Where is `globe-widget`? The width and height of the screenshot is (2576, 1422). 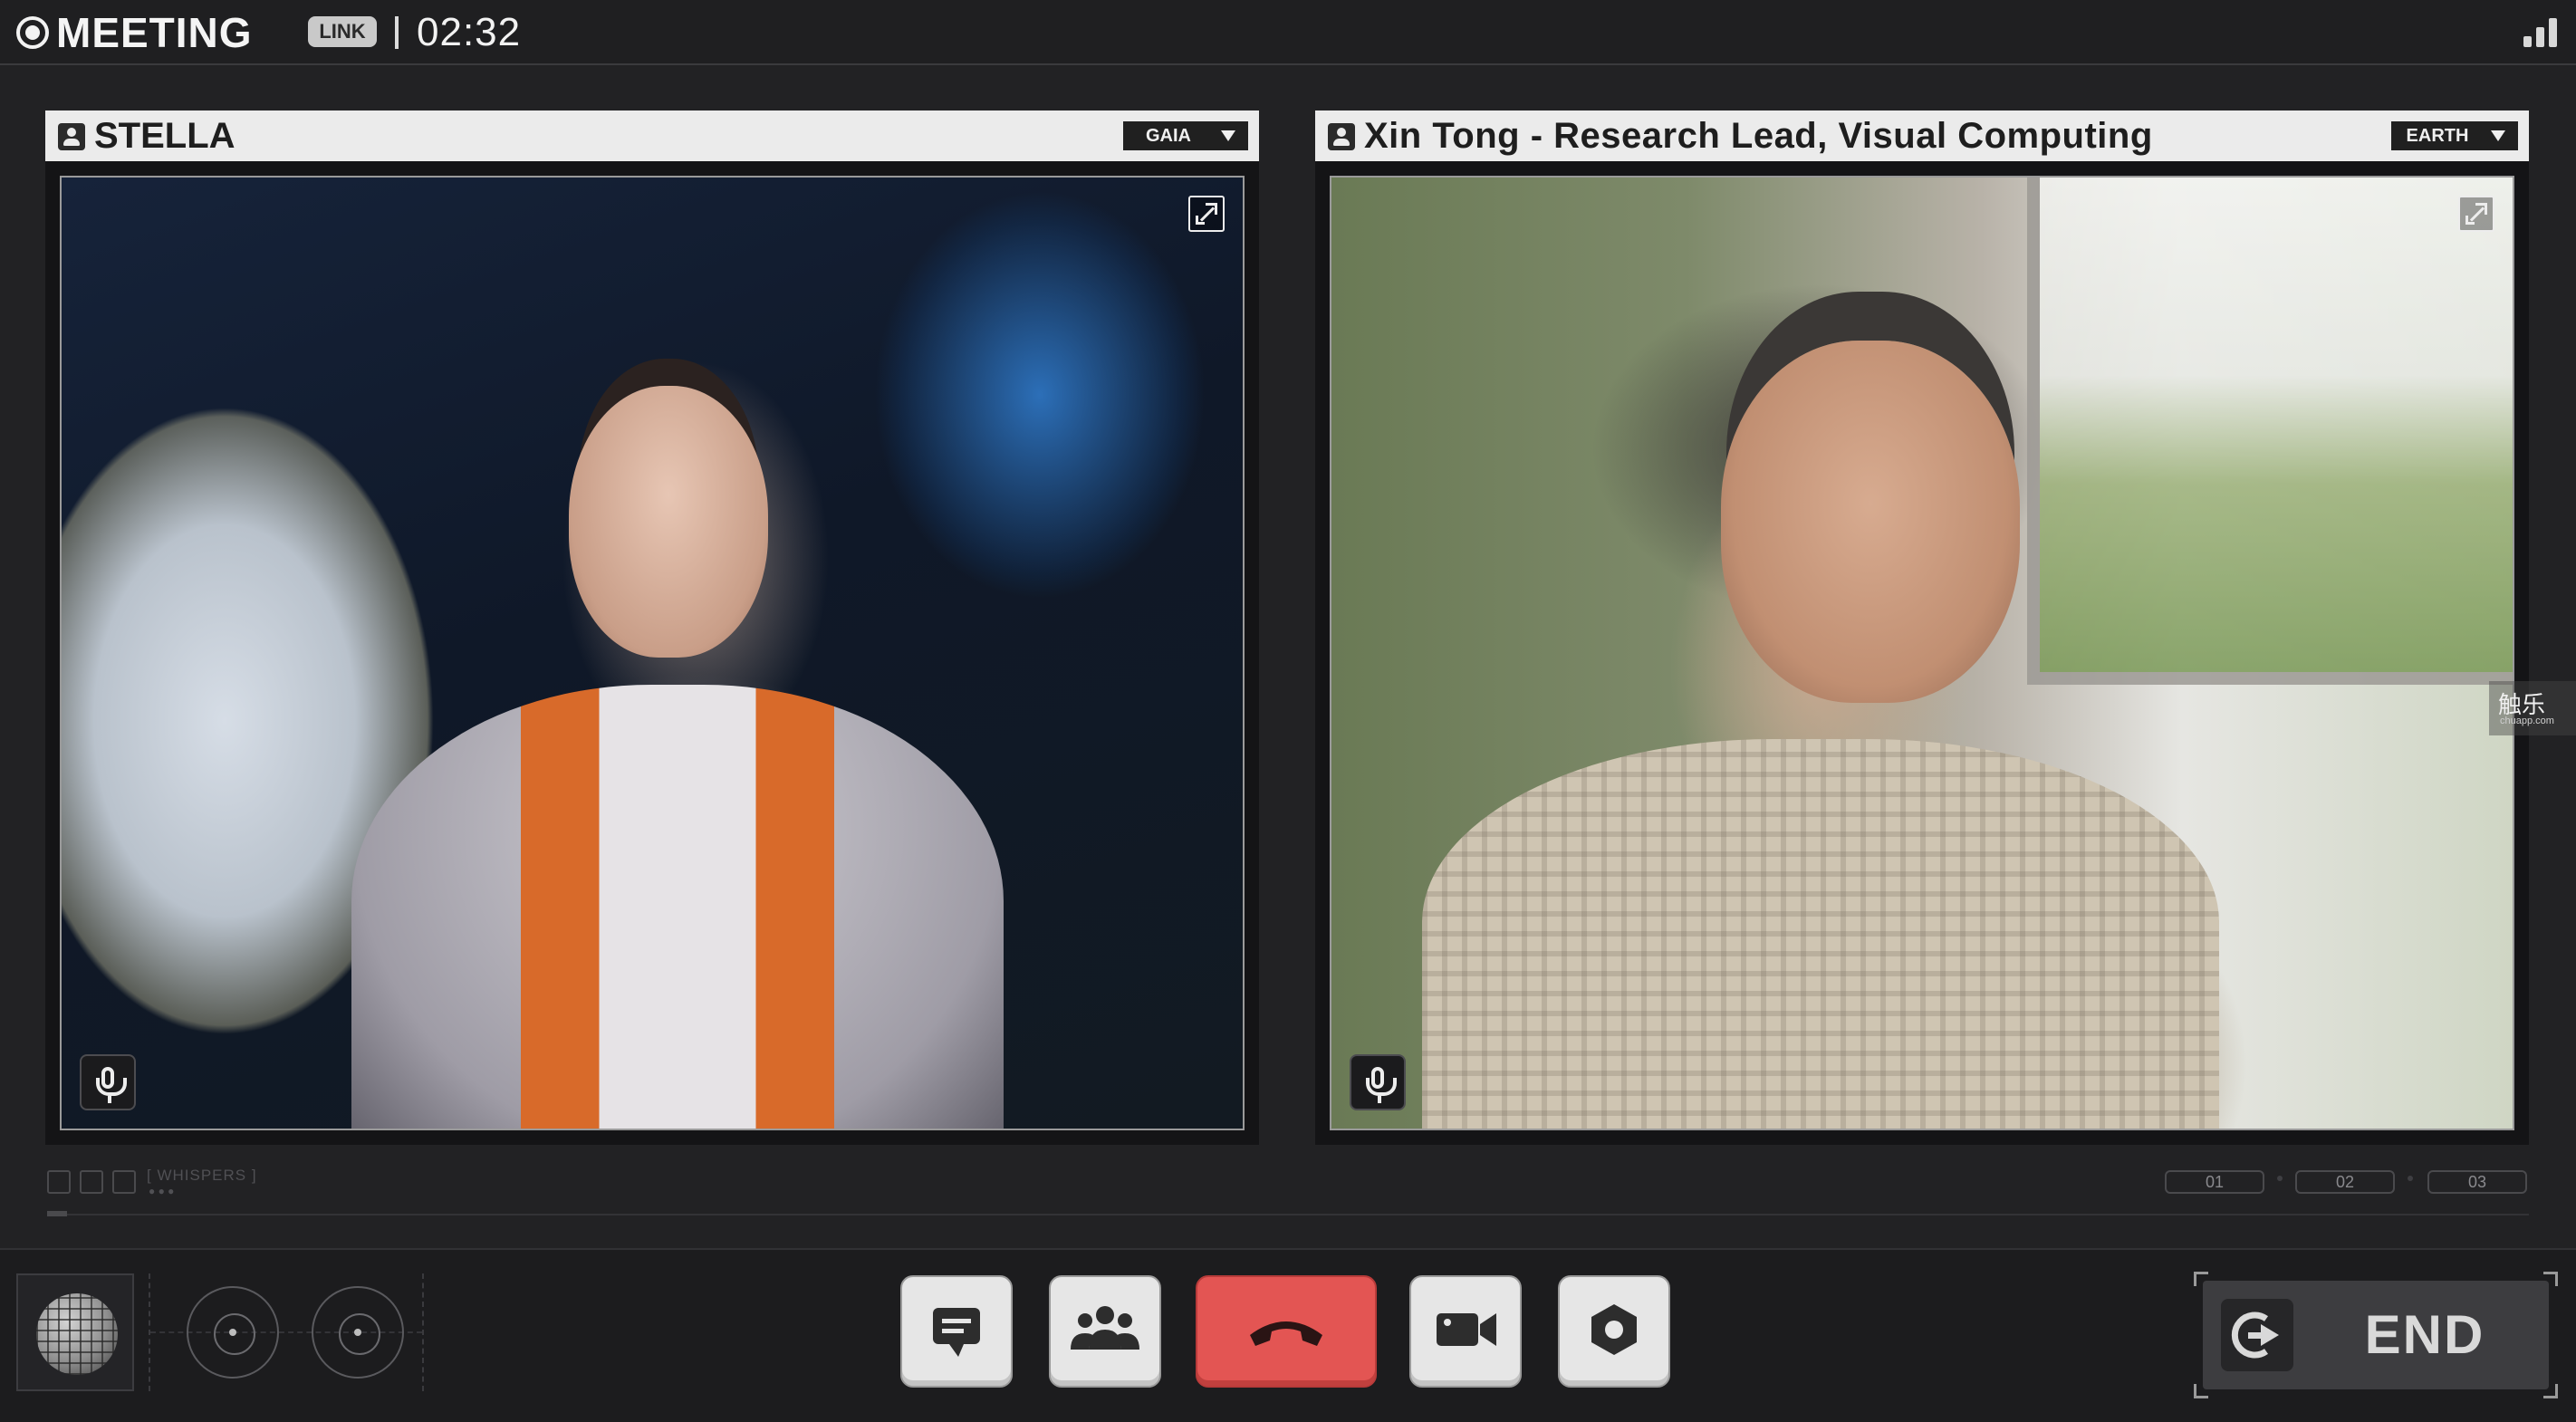 globe-widget is located at coordinates (75, 1332).